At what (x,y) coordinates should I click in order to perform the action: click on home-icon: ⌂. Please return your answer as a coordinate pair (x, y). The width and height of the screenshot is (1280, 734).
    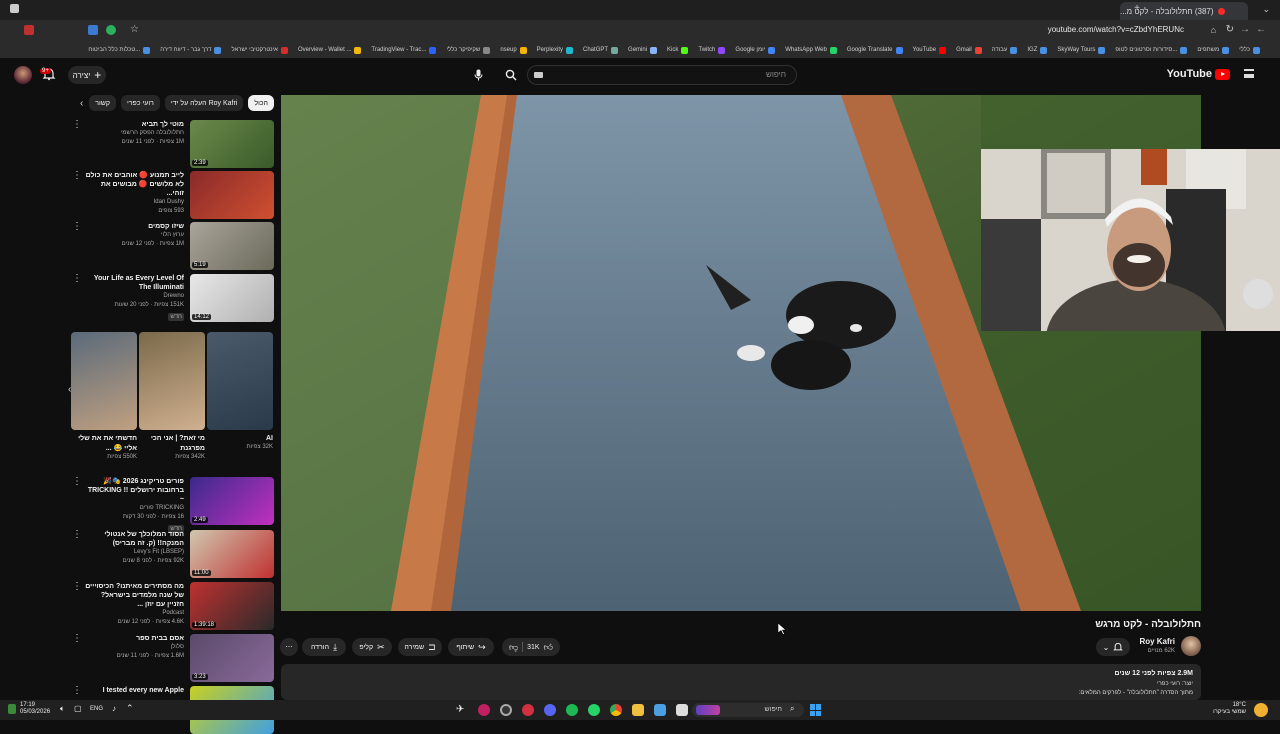
    Looking at the image, I should click on (1213, 30).